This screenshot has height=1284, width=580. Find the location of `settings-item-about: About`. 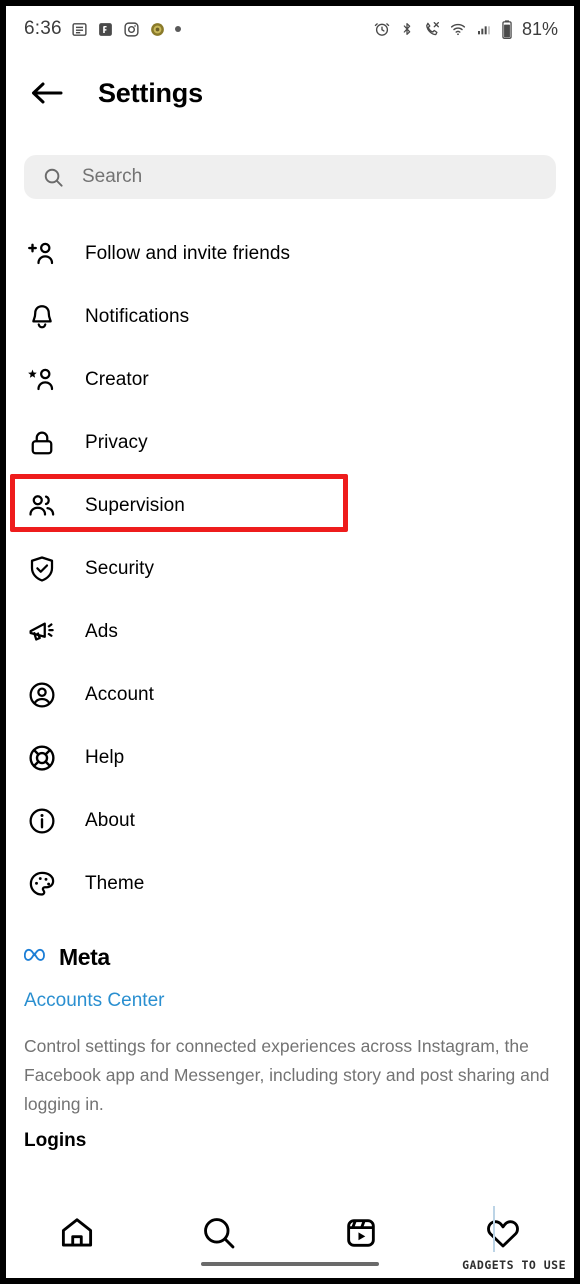

settings-item-about: About is located at coordinates (290, 820).